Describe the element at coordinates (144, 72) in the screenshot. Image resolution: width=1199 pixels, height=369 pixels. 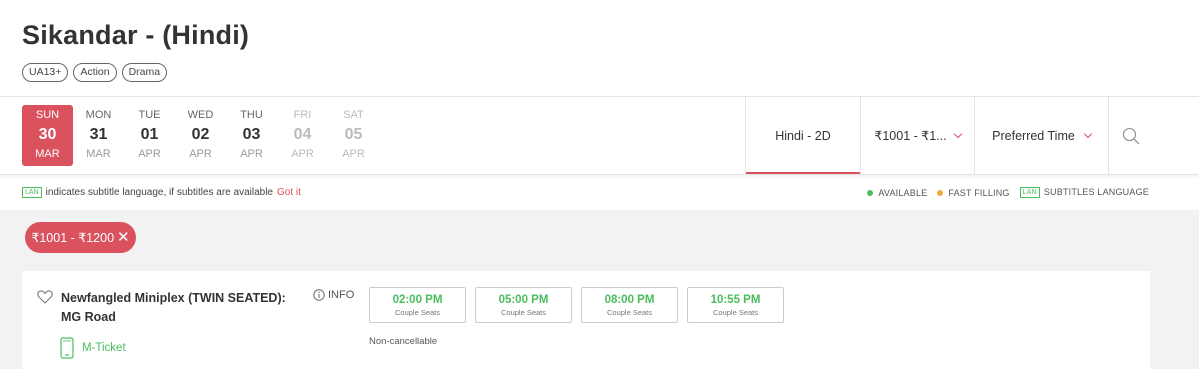
I see `genre-tag-drama: Drama` at that location.